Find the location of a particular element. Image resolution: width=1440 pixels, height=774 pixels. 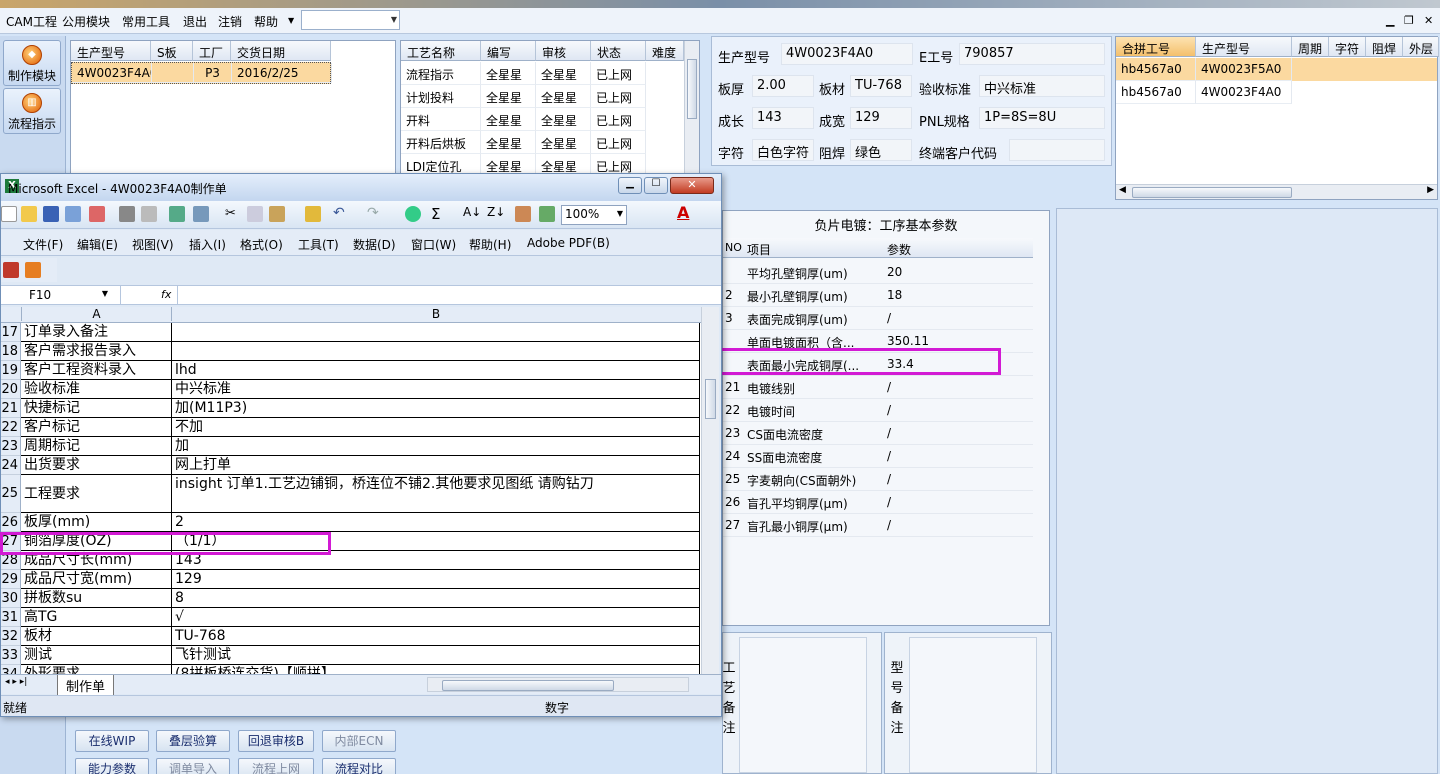

cell-b: 加 is located at coordinates (436, 446).